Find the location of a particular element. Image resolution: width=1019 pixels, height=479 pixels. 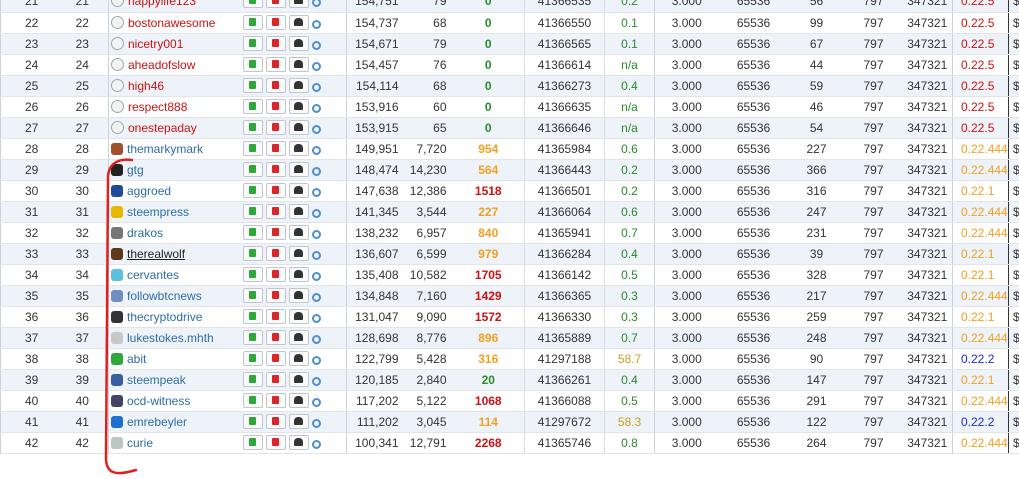

witness-name-link: high46 is located at coordinates (146, 86).